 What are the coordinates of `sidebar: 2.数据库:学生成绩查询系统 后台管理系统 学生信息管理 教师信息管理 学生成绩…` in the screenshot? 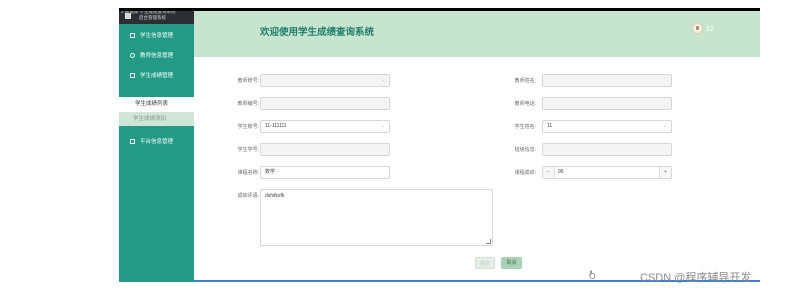 It's located at (156, 145).